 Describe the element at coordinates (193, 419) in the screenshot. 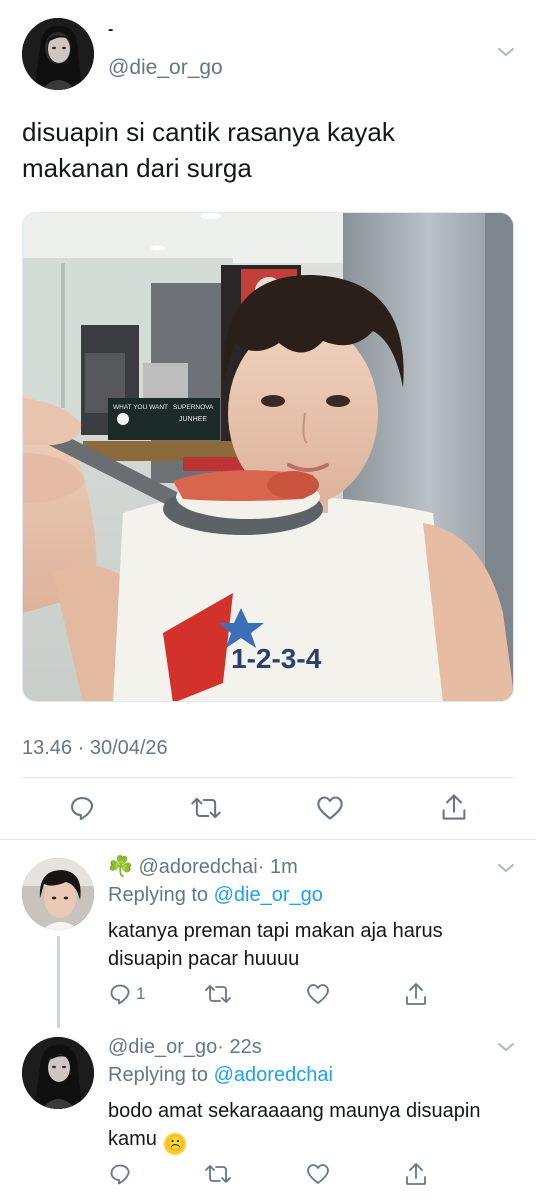

I see `photo-sign-text: JUNHEE` at that location.